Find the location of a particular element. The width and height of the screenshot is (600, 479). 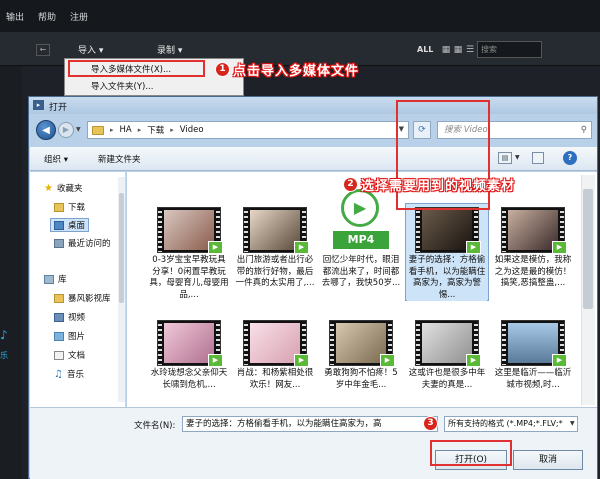

history-dropdown-icon: ▼ is located at coordinates (78, 129).